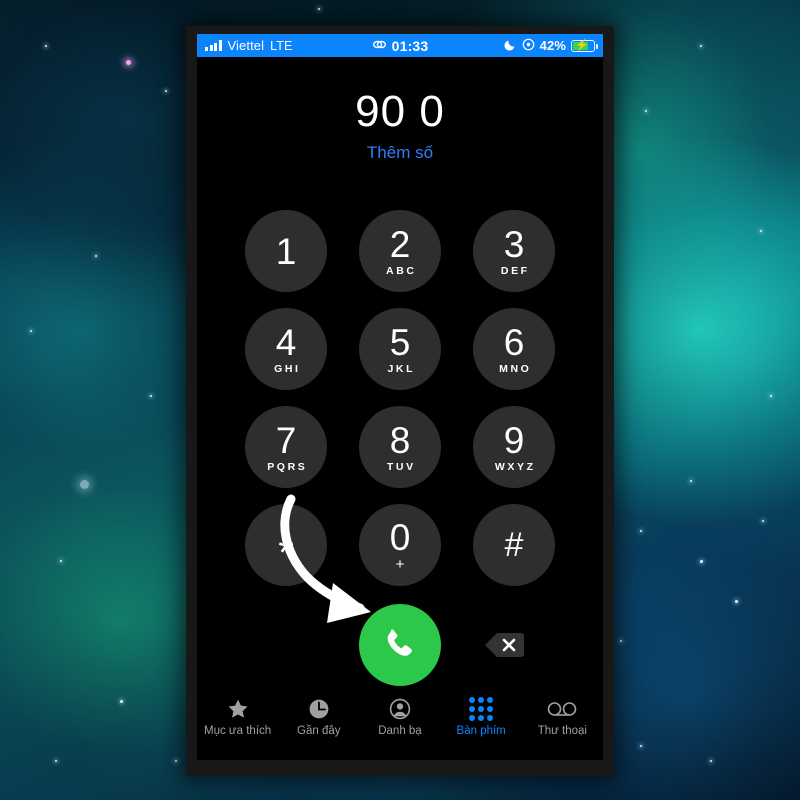  What do you see at coordinates (238, 709) in the screenshot?
I see `star-icon` at bounding box center [238, 709].